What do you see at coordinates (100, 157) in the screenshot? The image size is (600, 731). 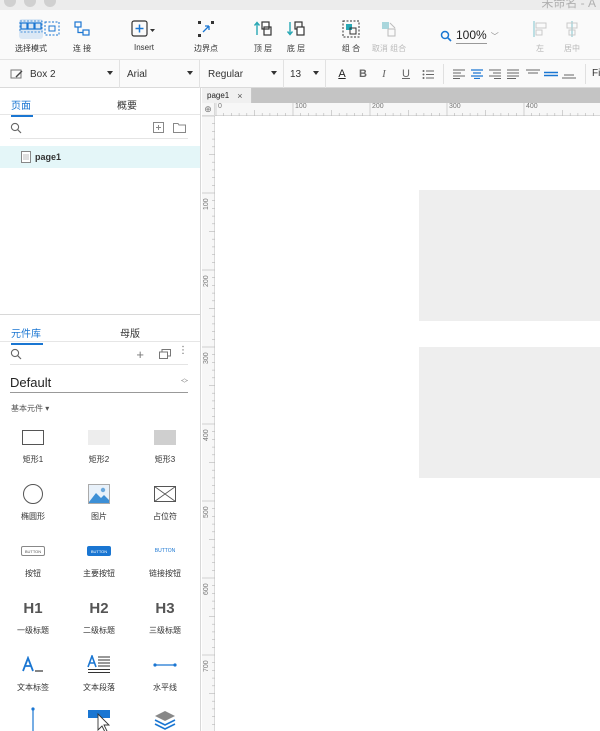 I see `page-list-item: page1` at bounding box center [100, 157].